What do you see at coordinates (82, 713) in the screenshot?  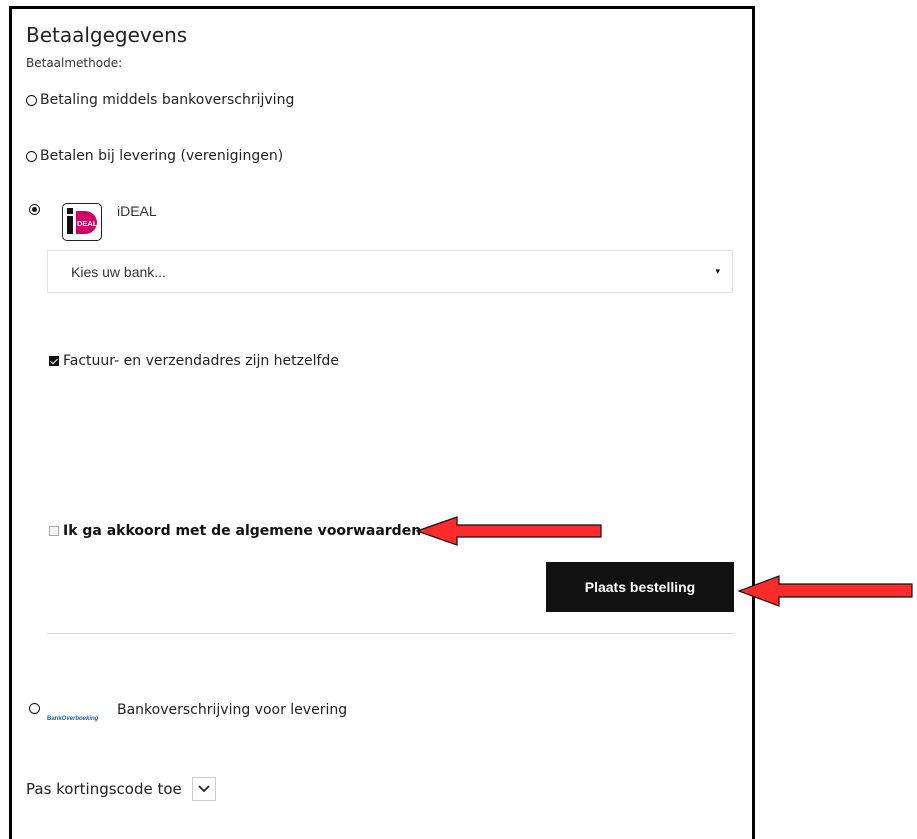 I see `bank-overboeking-logo-icon: BankOverboeking` at bounding box center [82, 713].